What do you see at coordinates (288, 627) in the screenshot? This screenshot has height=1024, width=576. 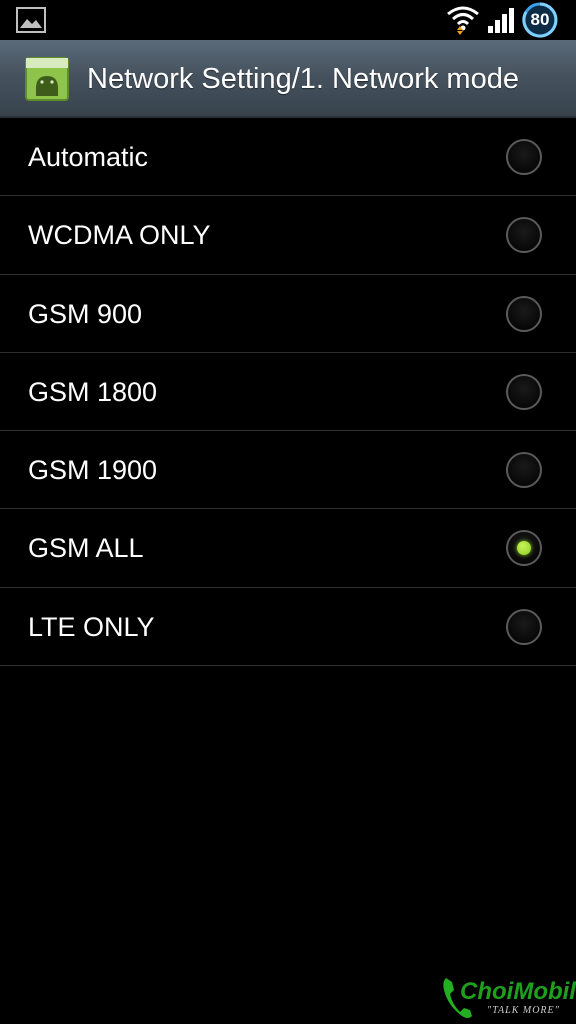 I see `option-row-lte-only: LTE ONLY` at bounding box center [288, 627].